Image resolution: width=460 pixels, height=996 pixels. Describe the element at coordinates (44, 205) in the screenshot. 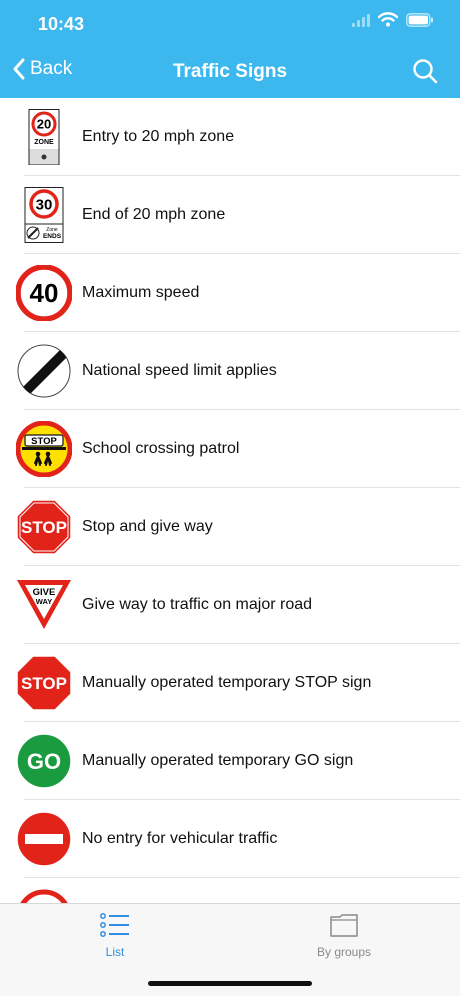

I see `svg-text: 30` at that location.